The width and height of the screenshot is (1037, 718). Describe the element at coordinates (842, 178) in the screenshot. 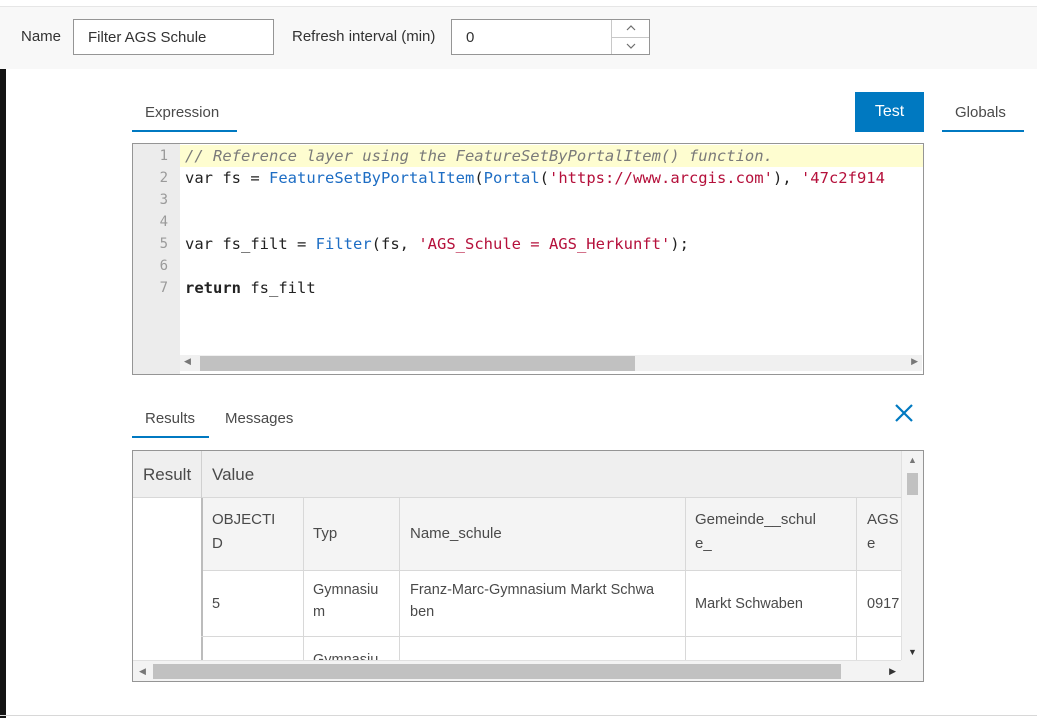

I see `code-token: '47c2f914` at that location.